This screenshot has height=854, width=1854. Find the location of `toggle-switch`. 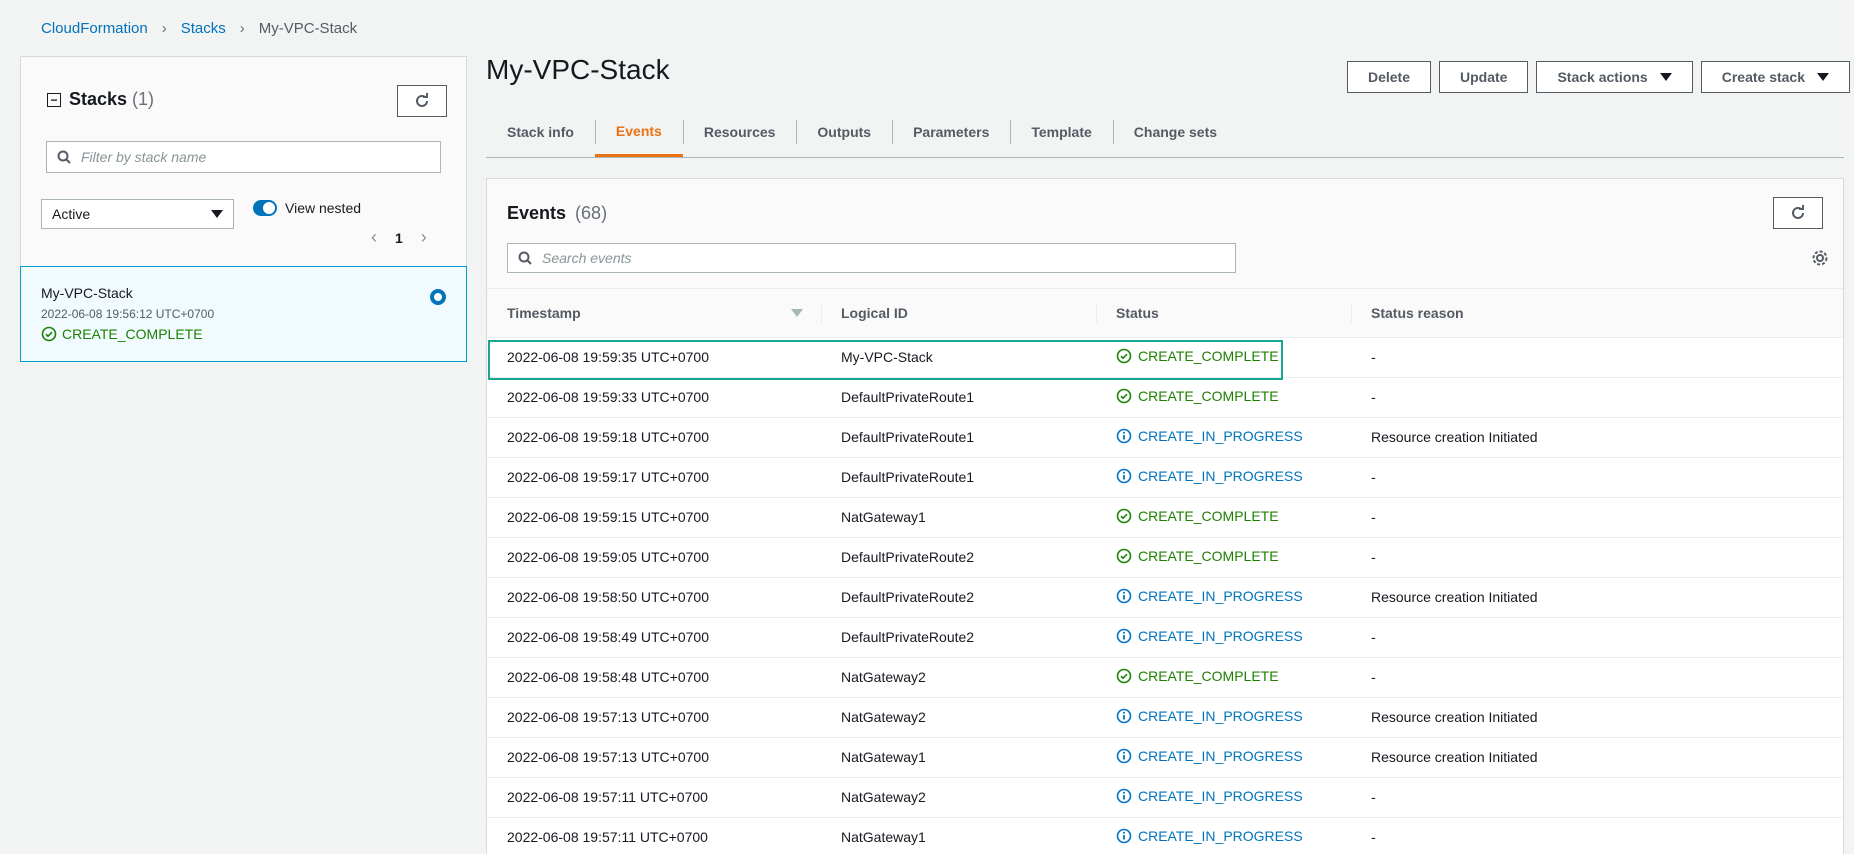

toggle-switch is located at coordinates (265, 208).